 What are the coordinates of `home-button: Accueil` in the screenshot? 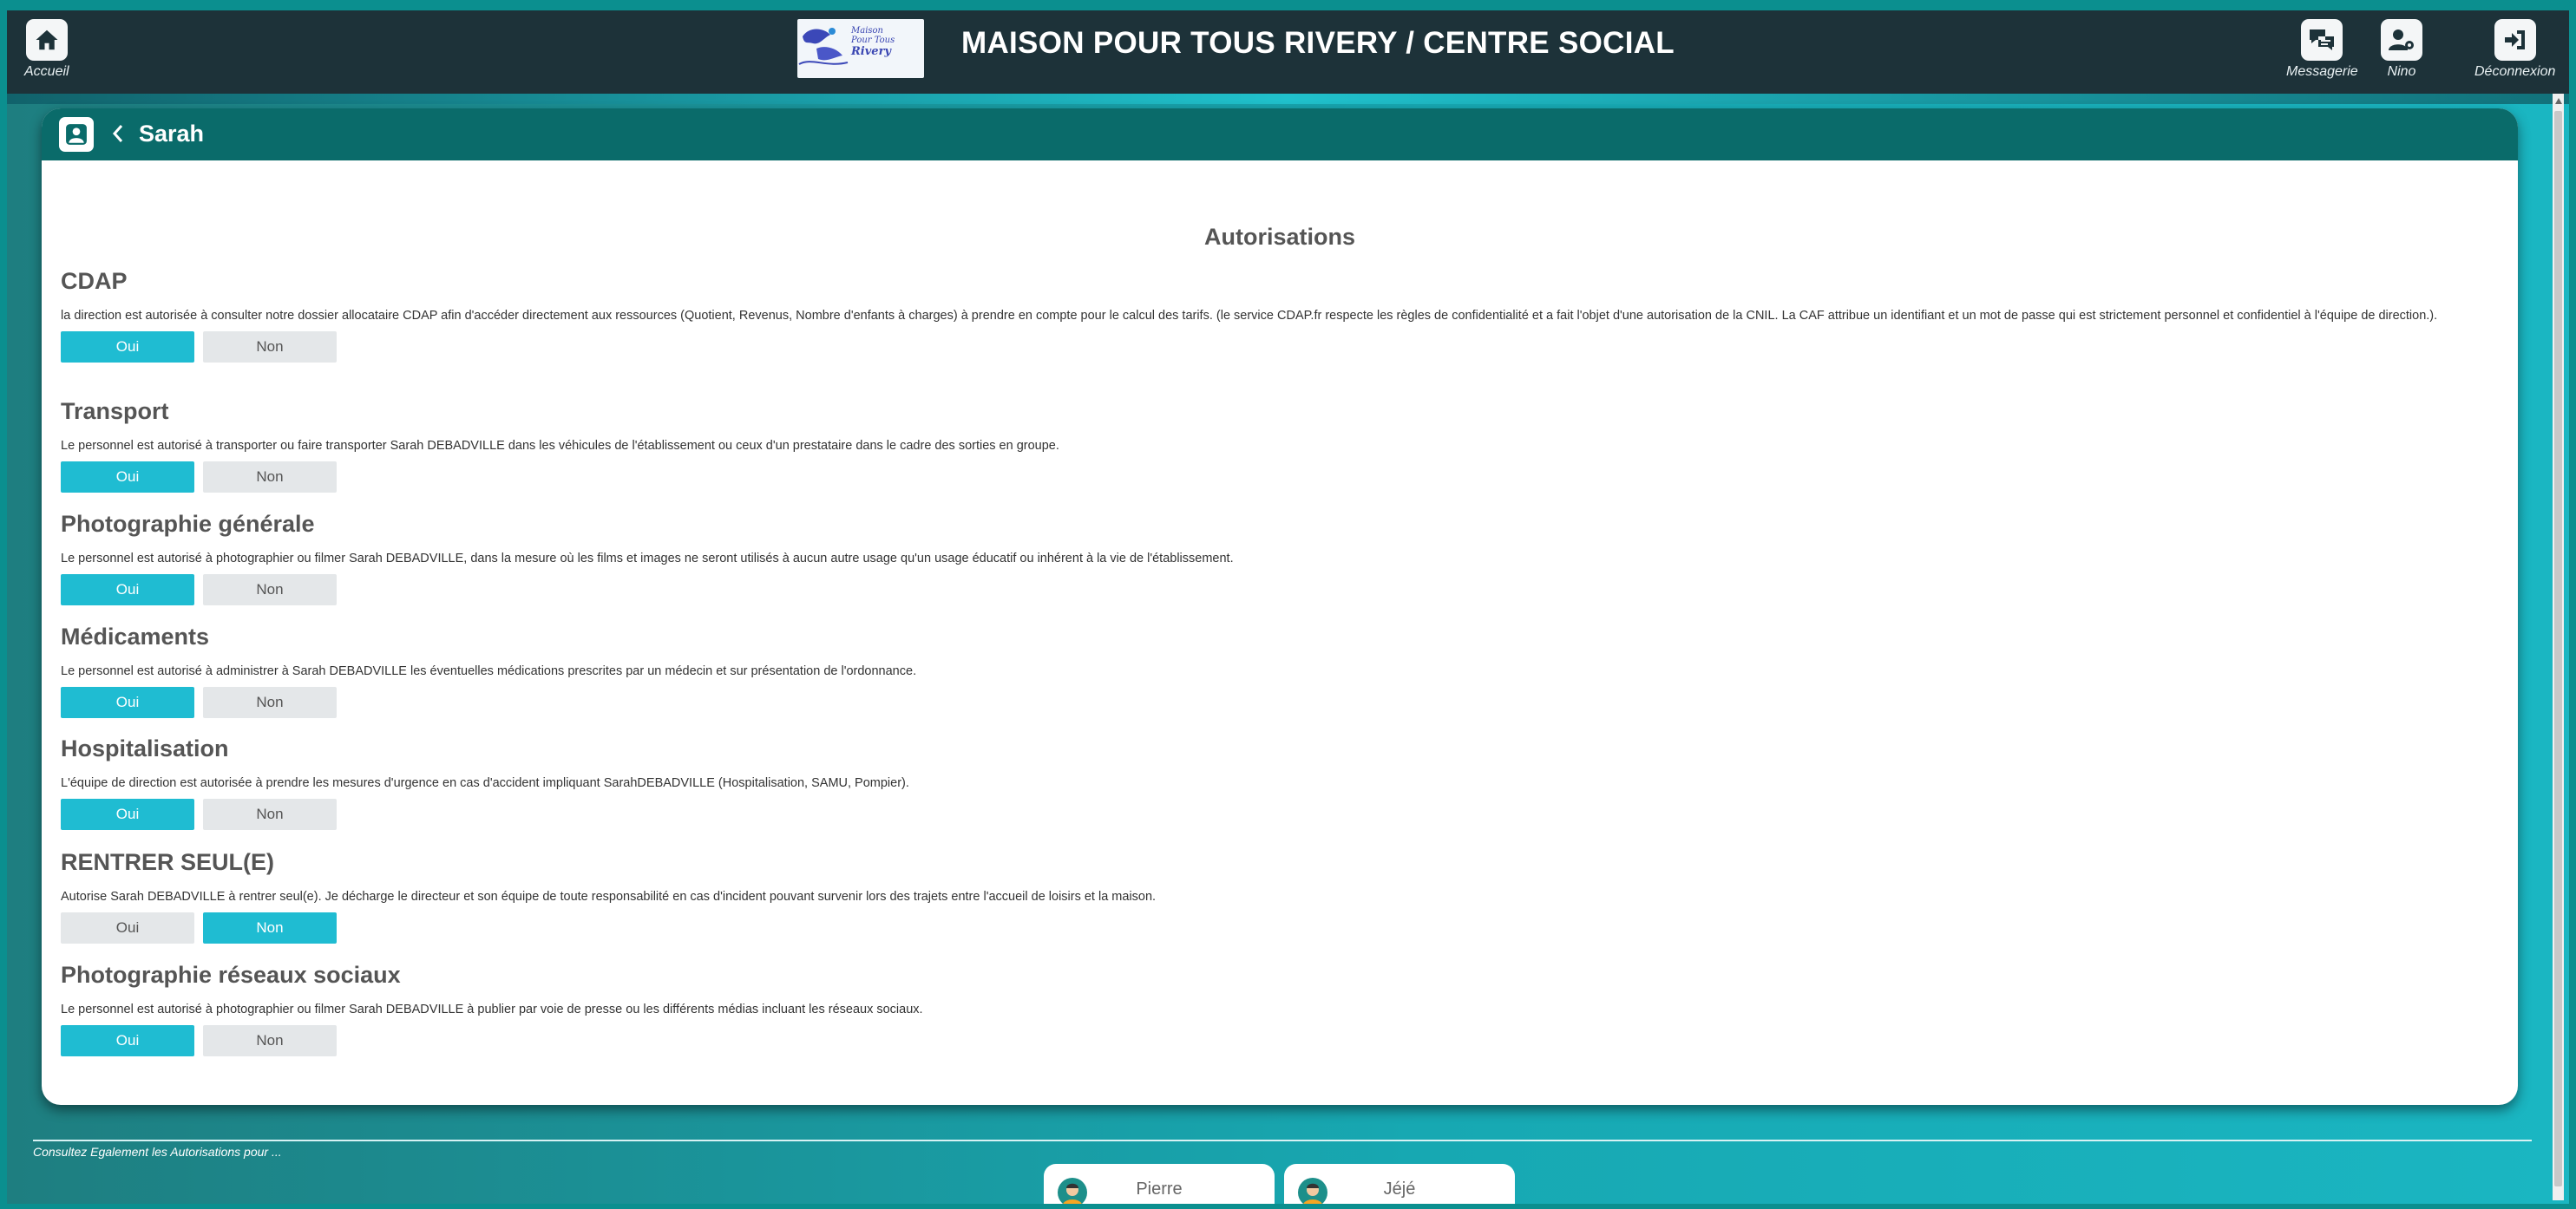 It's located at (46, 49).